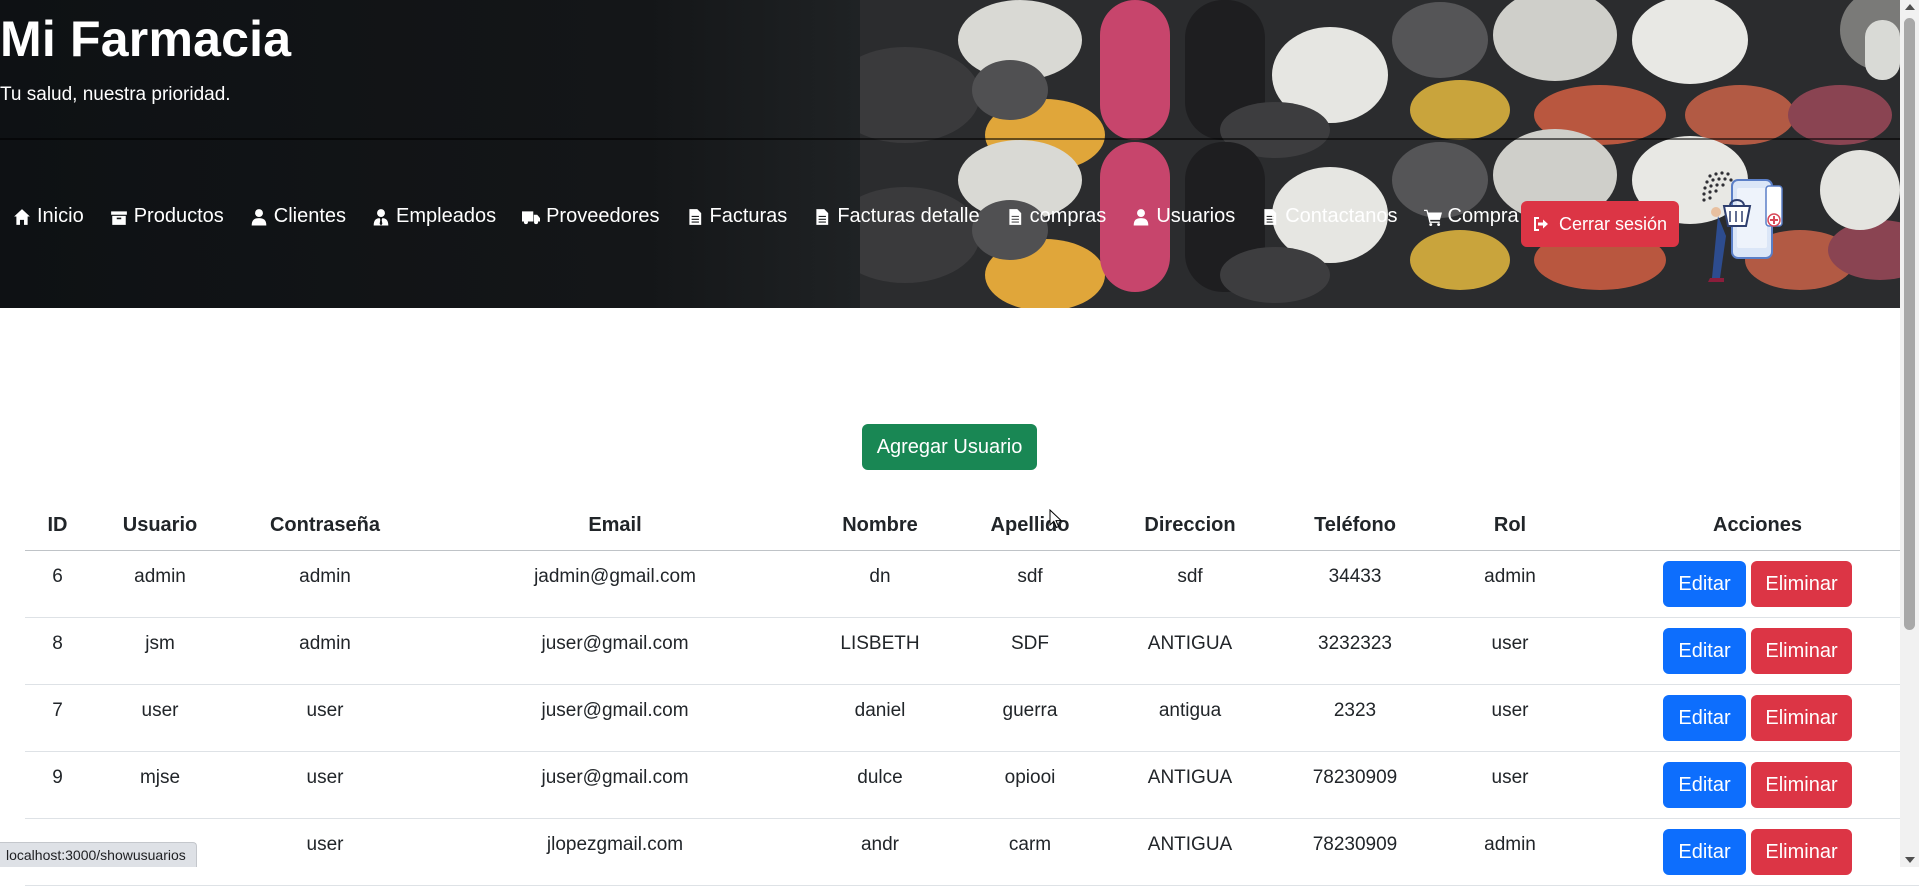 This screenshot has height=886, width=1919. What do you see at coordinates (896, 216) in the screenshot?
I see `nav-item-facturas-detalle: Facturas detalle` at bounding box center [896, 216].